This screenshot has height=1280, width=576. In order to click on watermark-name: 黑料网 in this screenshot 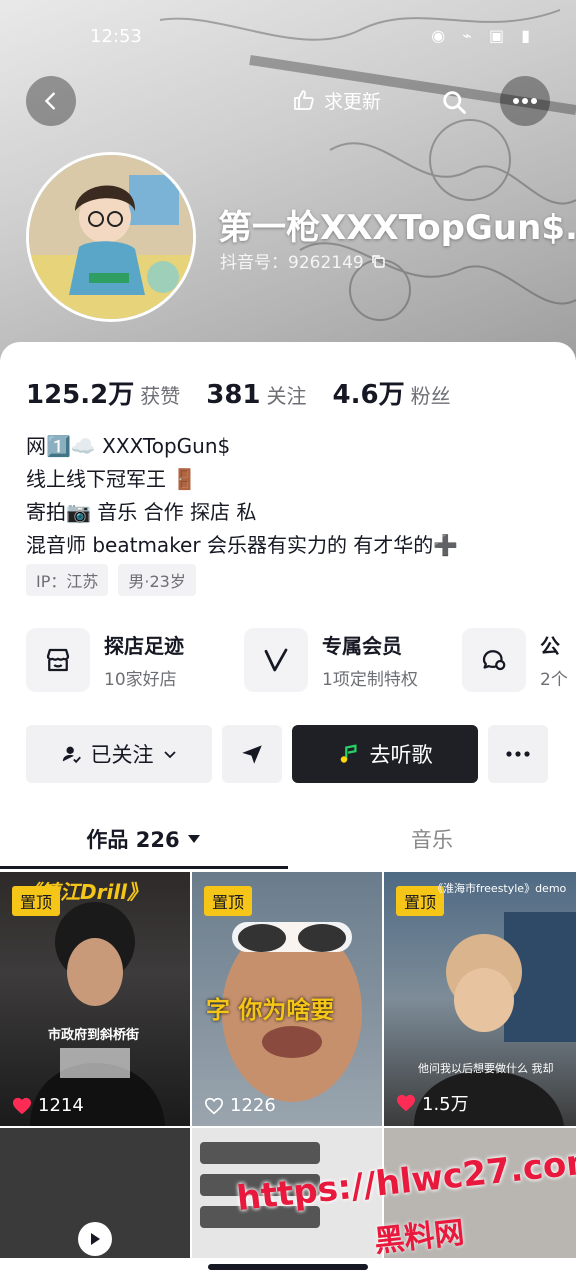, I will do `click(419, 1237)`.